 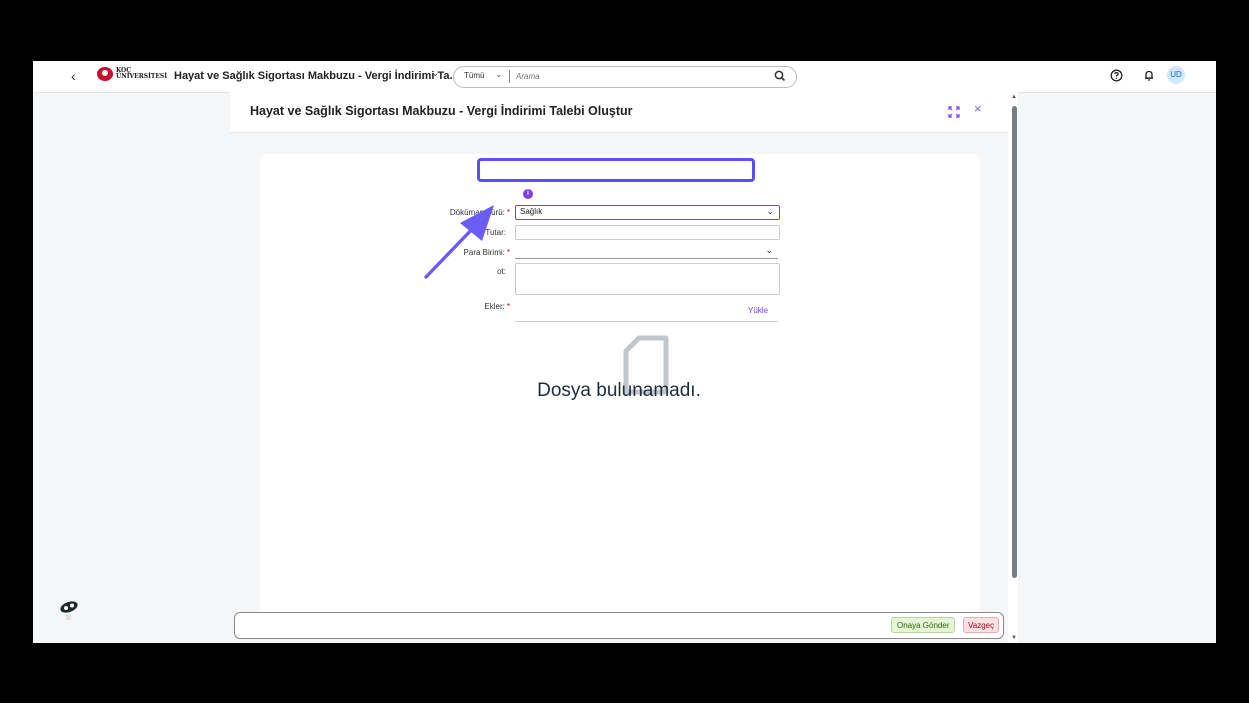 I want to click on dialog-footer: Onaya Gönder Vazgeç, so click(x=619, y=625).